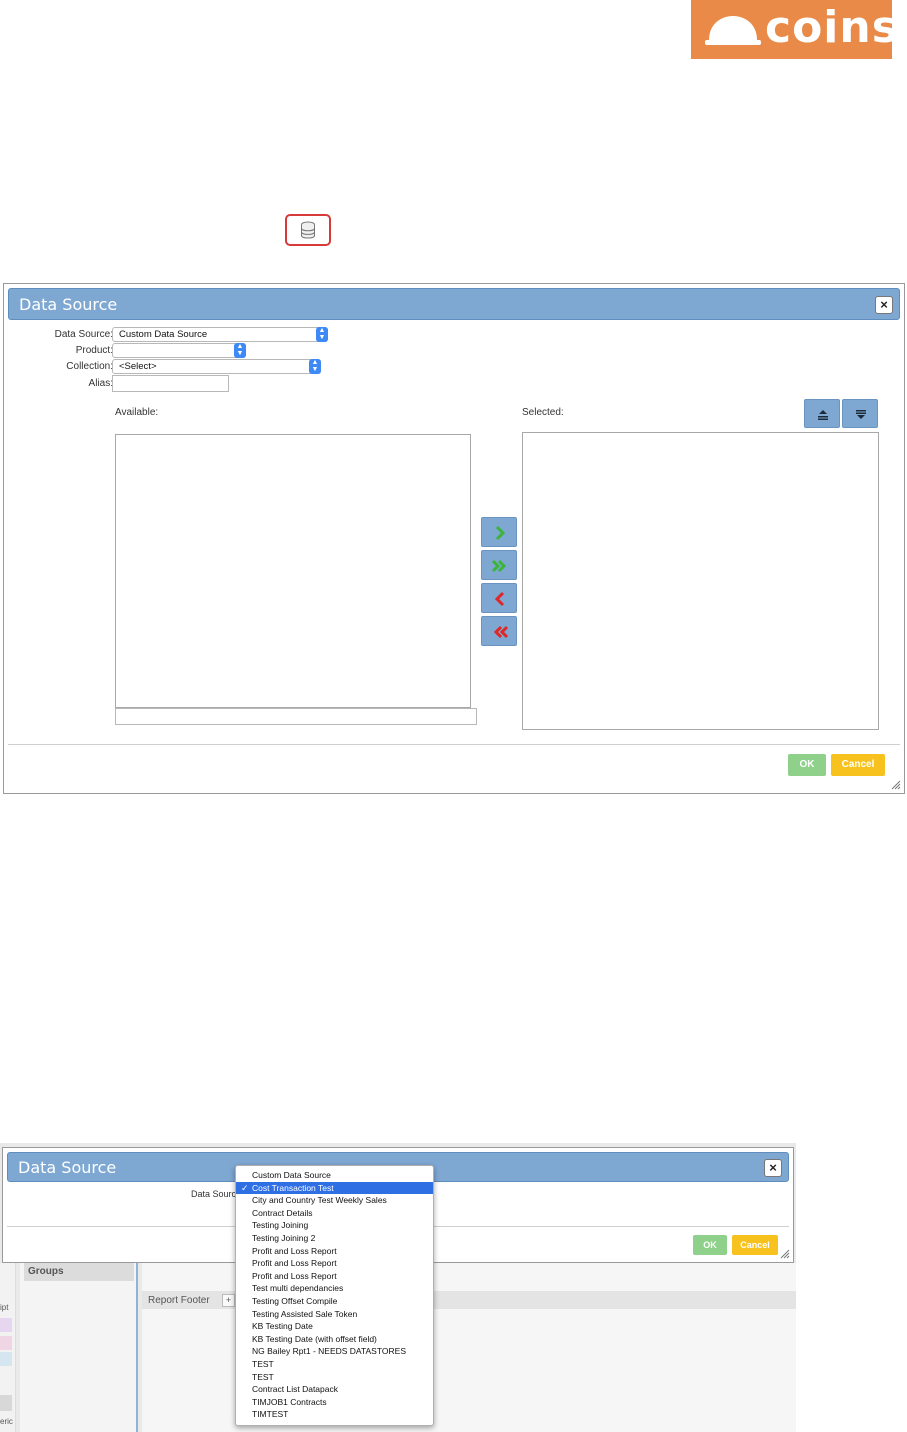 This screenshot has height=1432, width=907. I want to click on dropdown-option: Testing Joining, so click(334, 1225).